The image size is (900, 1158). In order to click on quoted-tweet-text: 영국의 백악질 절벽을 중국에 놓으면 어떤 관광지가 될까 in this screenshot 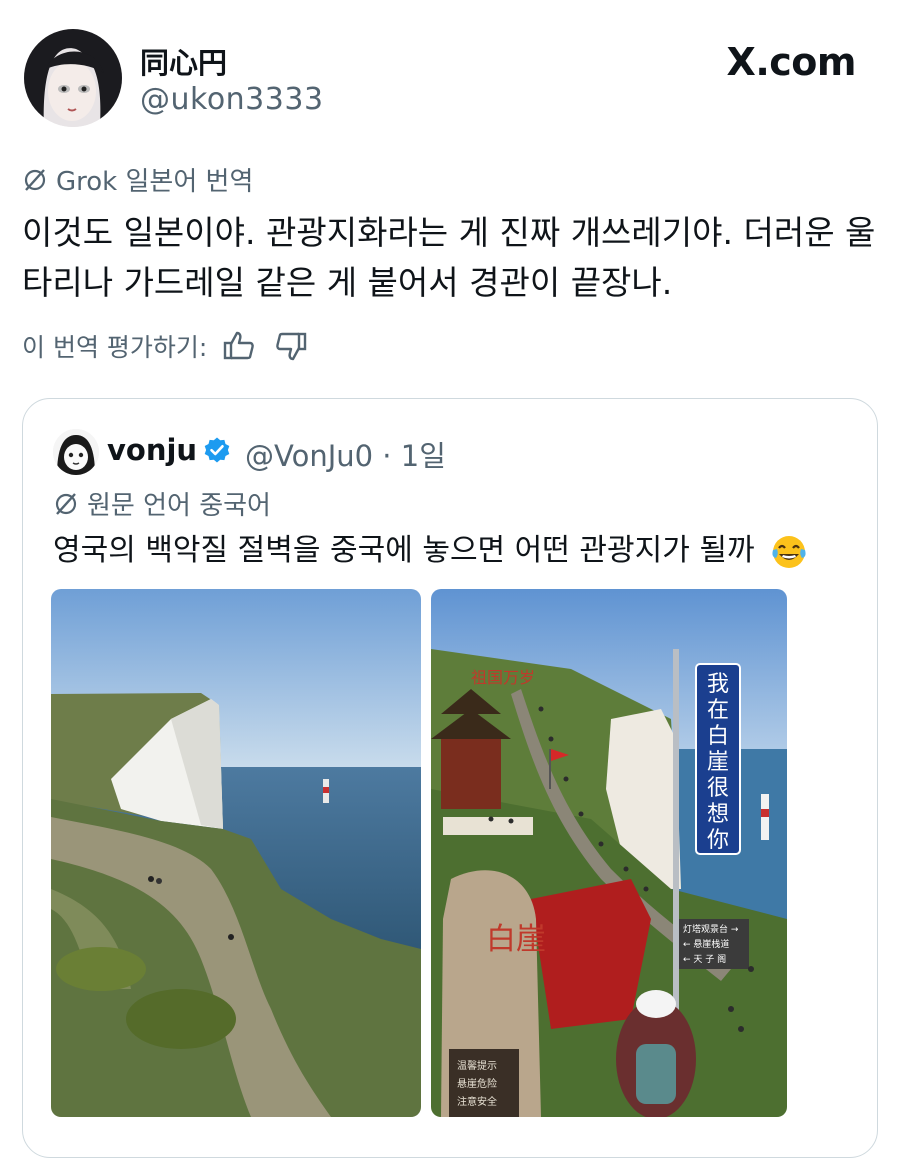, I will do `click(430, 548)`.